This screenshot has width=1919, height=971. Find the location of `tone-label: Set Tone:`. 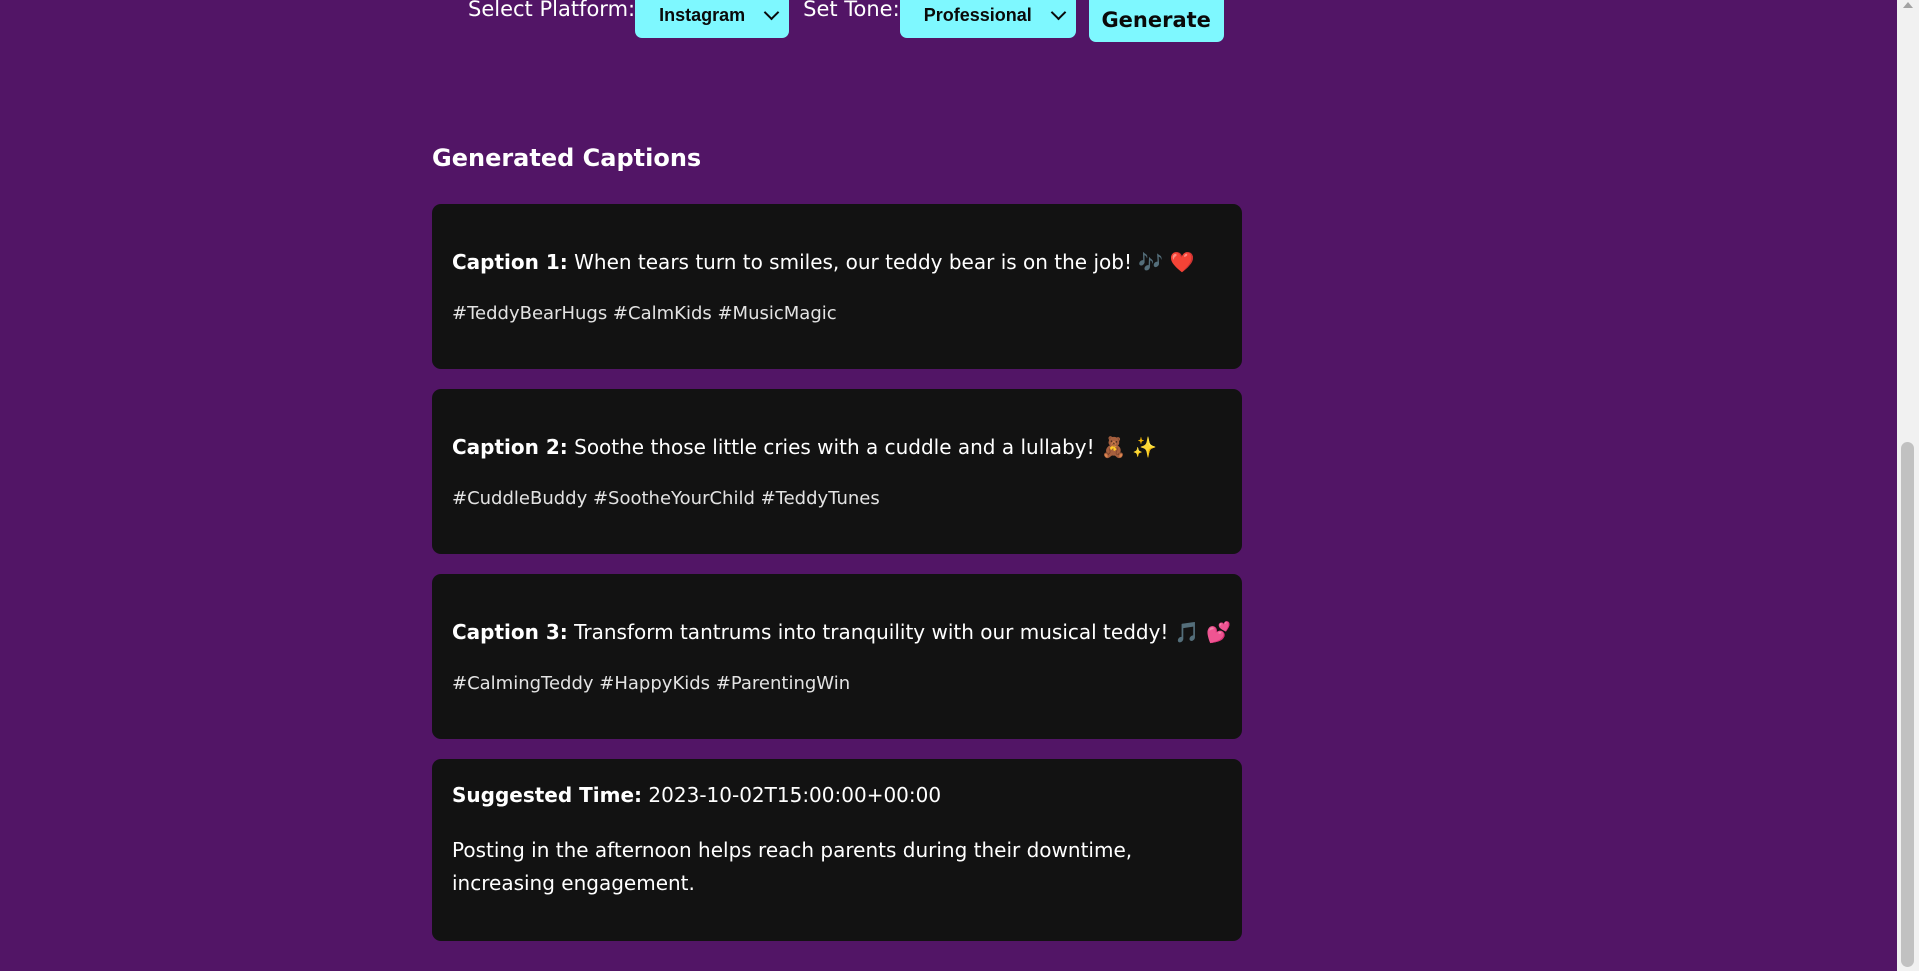

tone-label: Set Tone: is located at coordinates (851, 10).